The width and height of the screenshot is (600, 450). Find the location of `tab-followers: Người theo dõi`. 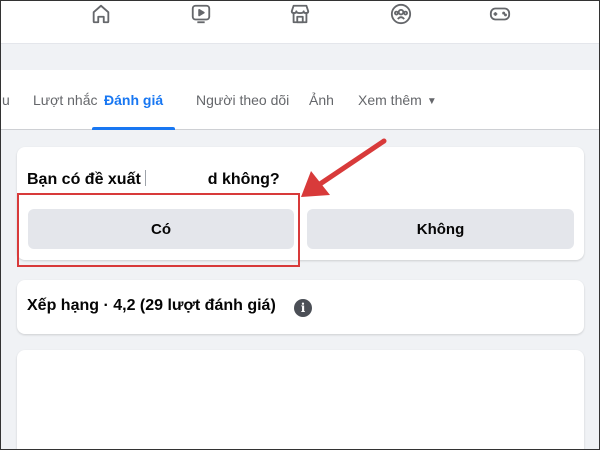

tab-followers: Người theo dõi is located at coordinates (242, 100).